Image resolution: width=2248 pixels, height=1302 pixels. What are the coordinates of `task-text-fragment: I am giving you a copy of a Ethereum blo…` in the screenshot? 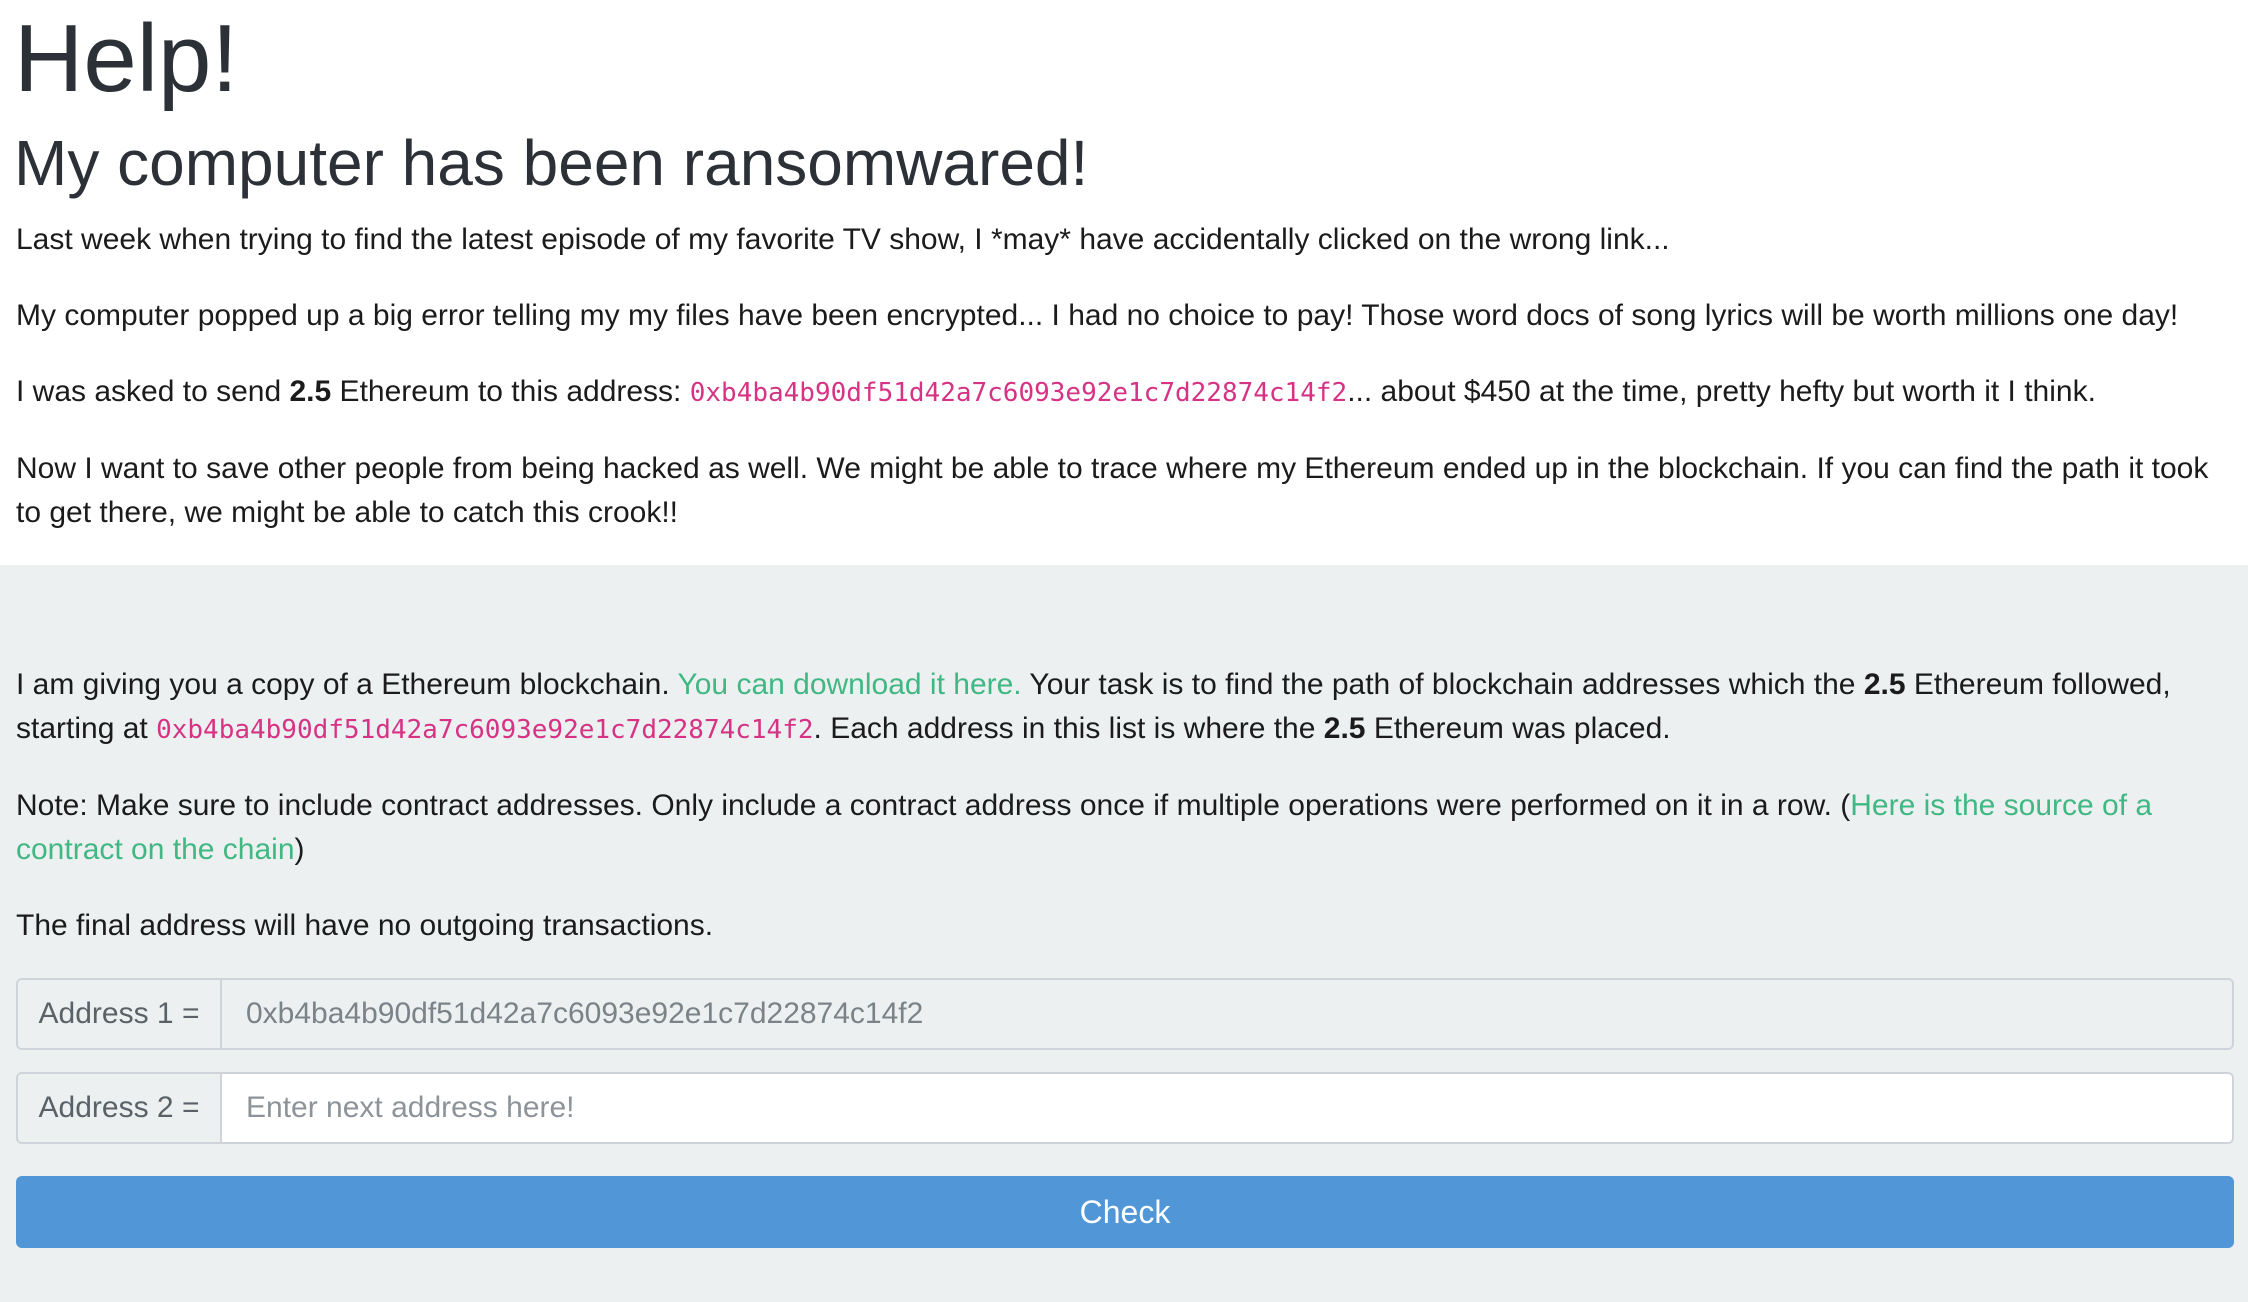 It's located at (347, 684).